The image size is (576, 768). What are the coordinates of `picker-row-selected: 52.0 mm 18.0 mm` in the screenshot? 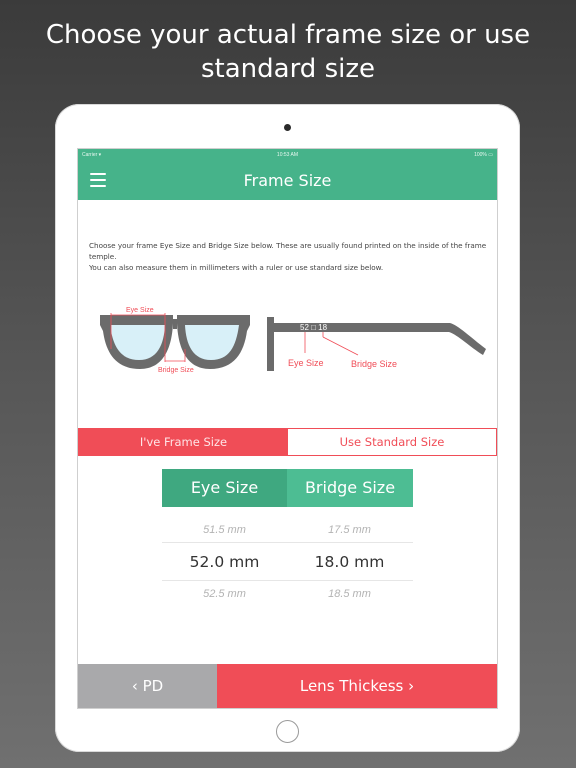 It's located at (287, 562).